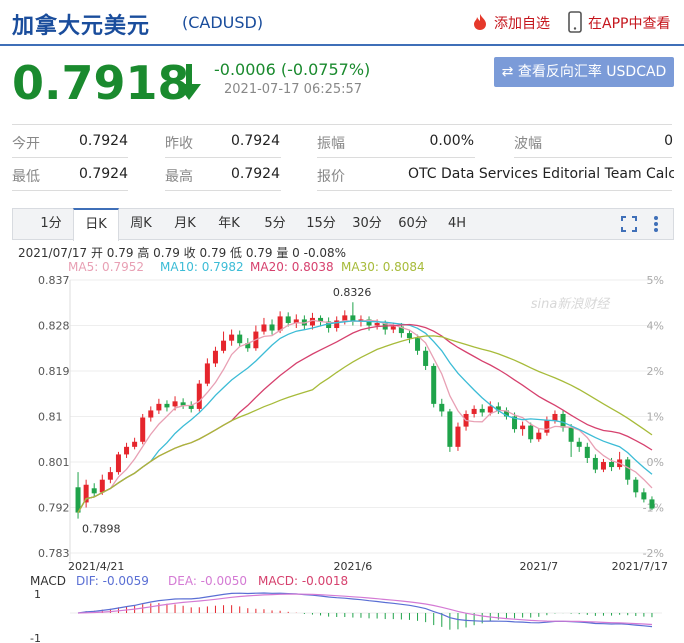  I want to click on pct-tick-label: -2%, so click(653, 553).